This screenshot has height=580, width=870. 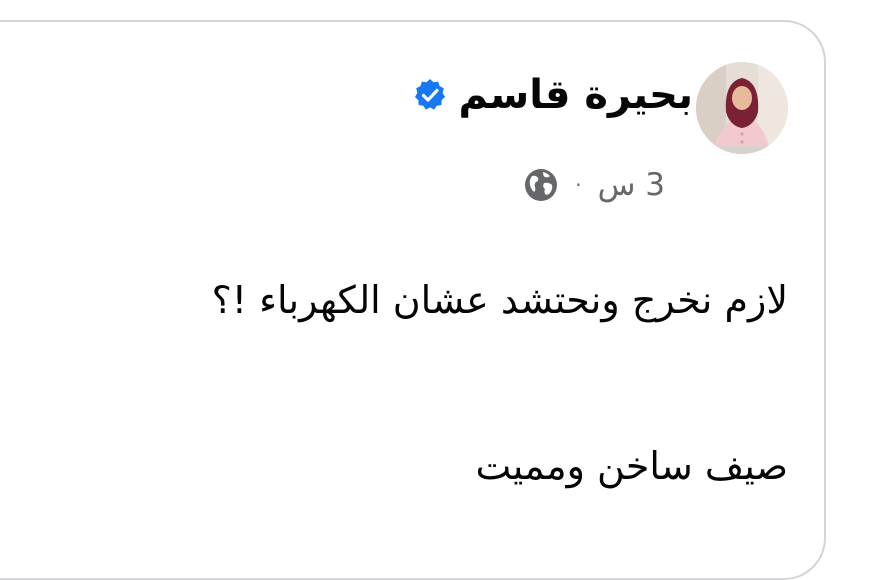 I want to click on verified-badge-icon, so click(x=430, y=95).